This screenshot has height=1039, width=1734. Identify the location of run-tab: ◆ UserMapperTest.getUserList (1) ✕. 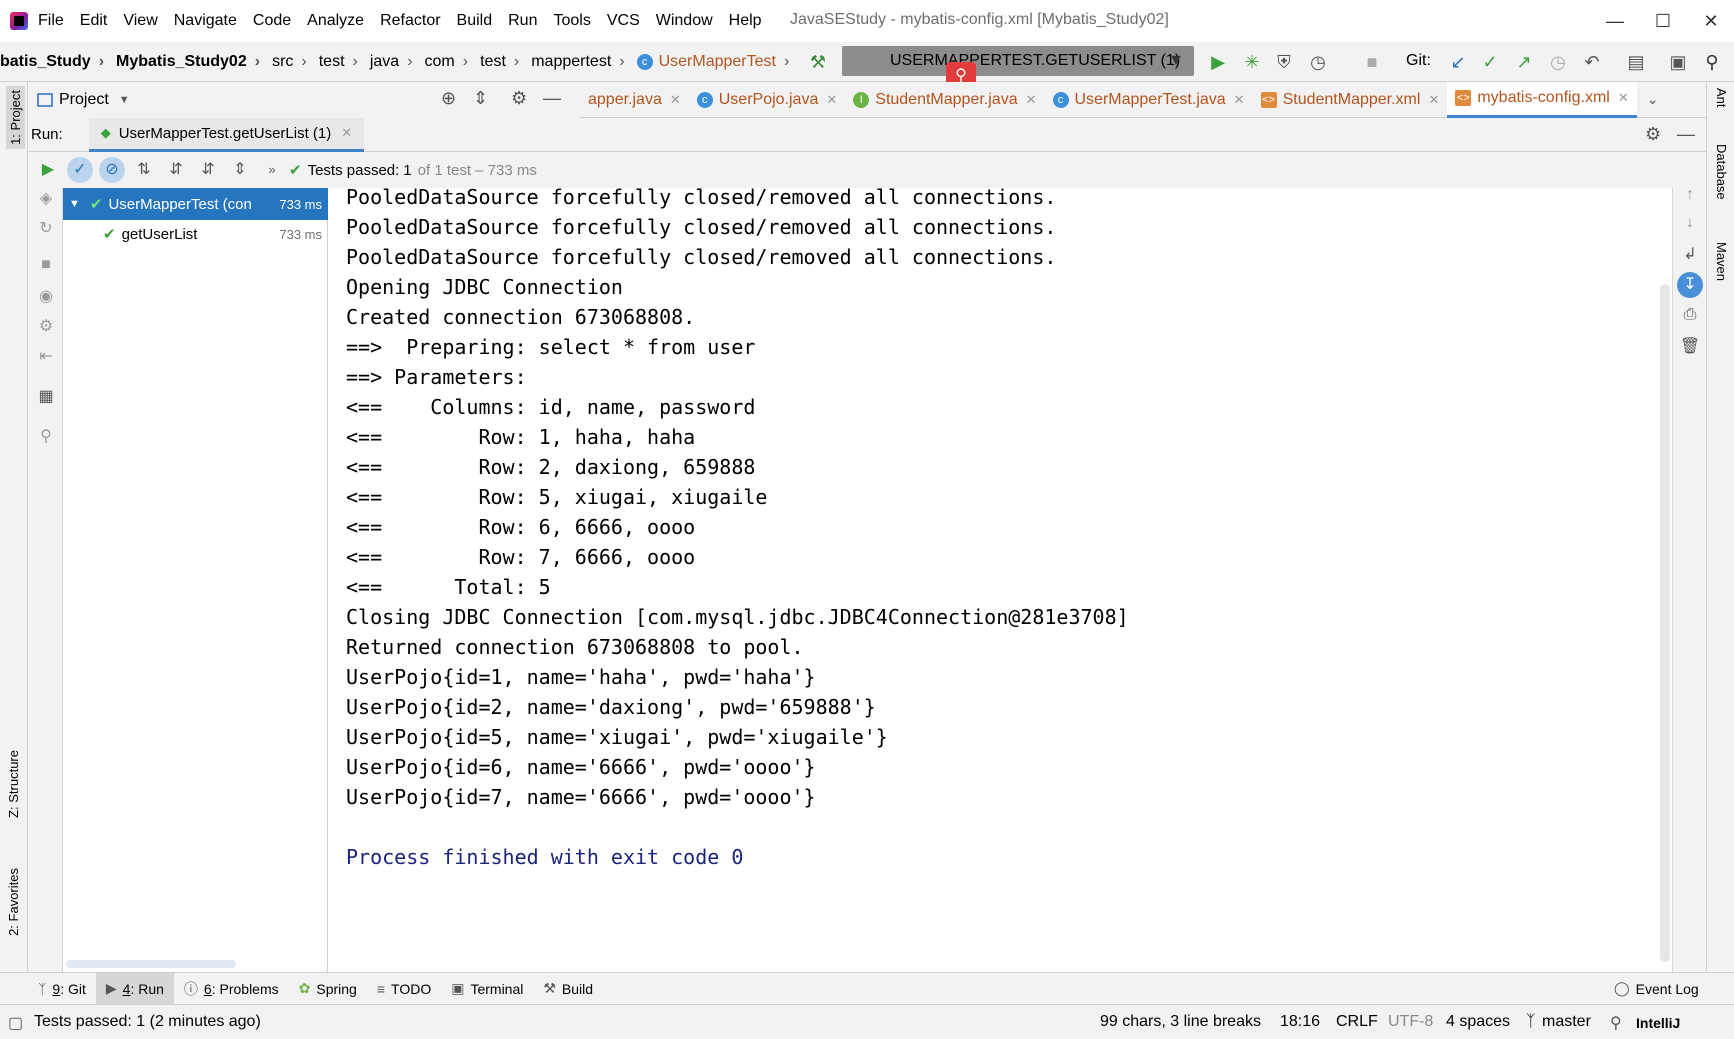
(226, 134).